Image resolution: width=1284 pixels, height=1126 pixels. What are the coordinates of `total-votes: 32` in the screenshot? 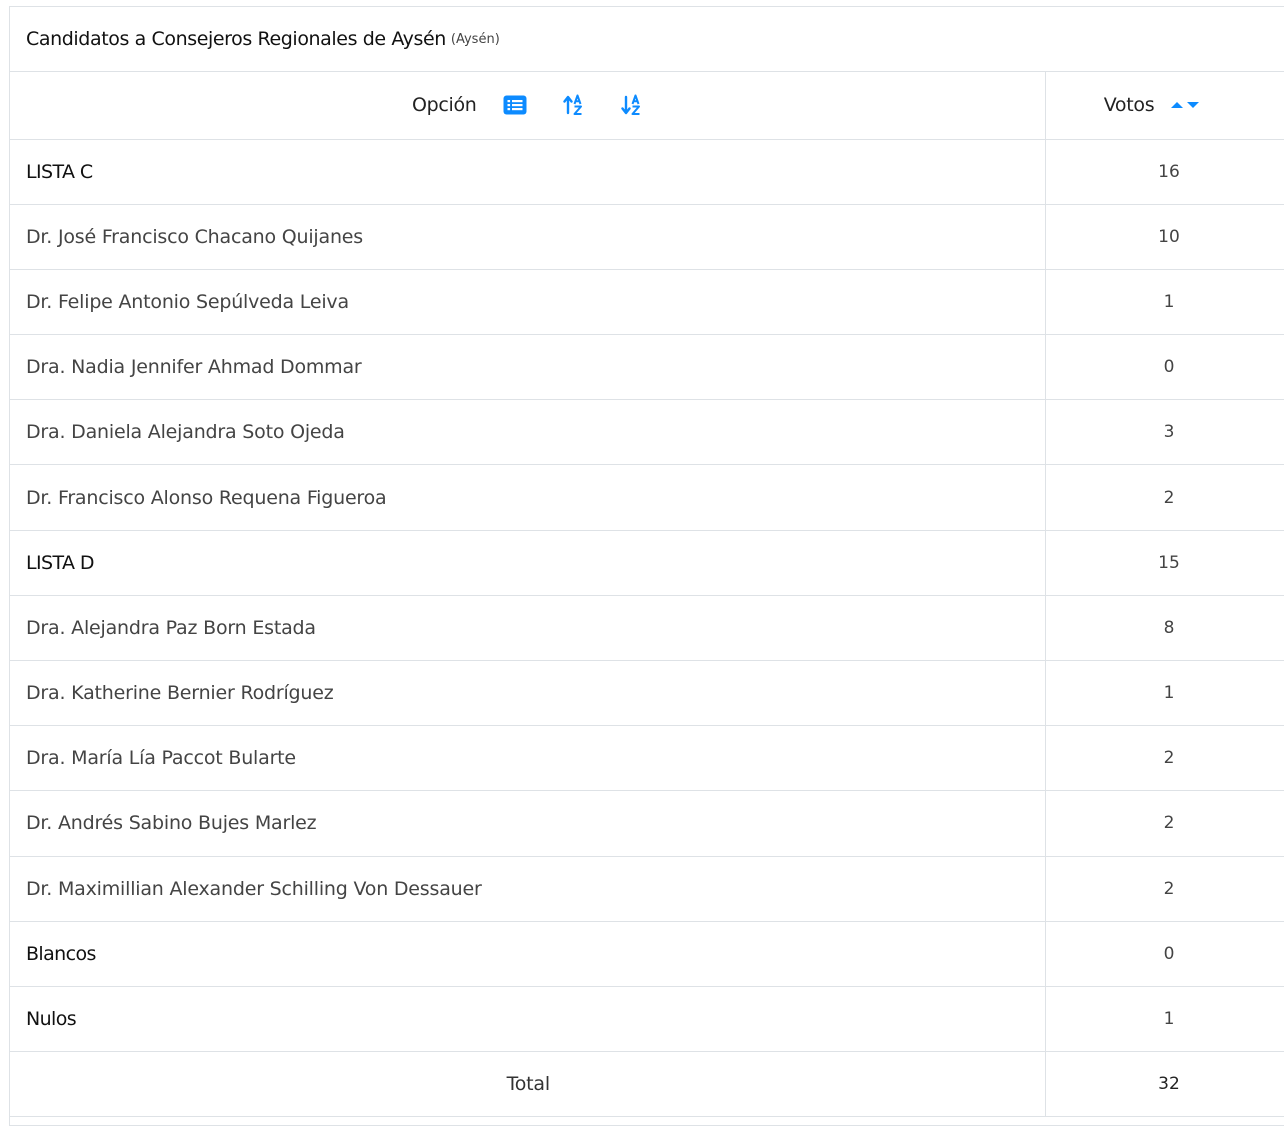 It's located at (1163, 1084).